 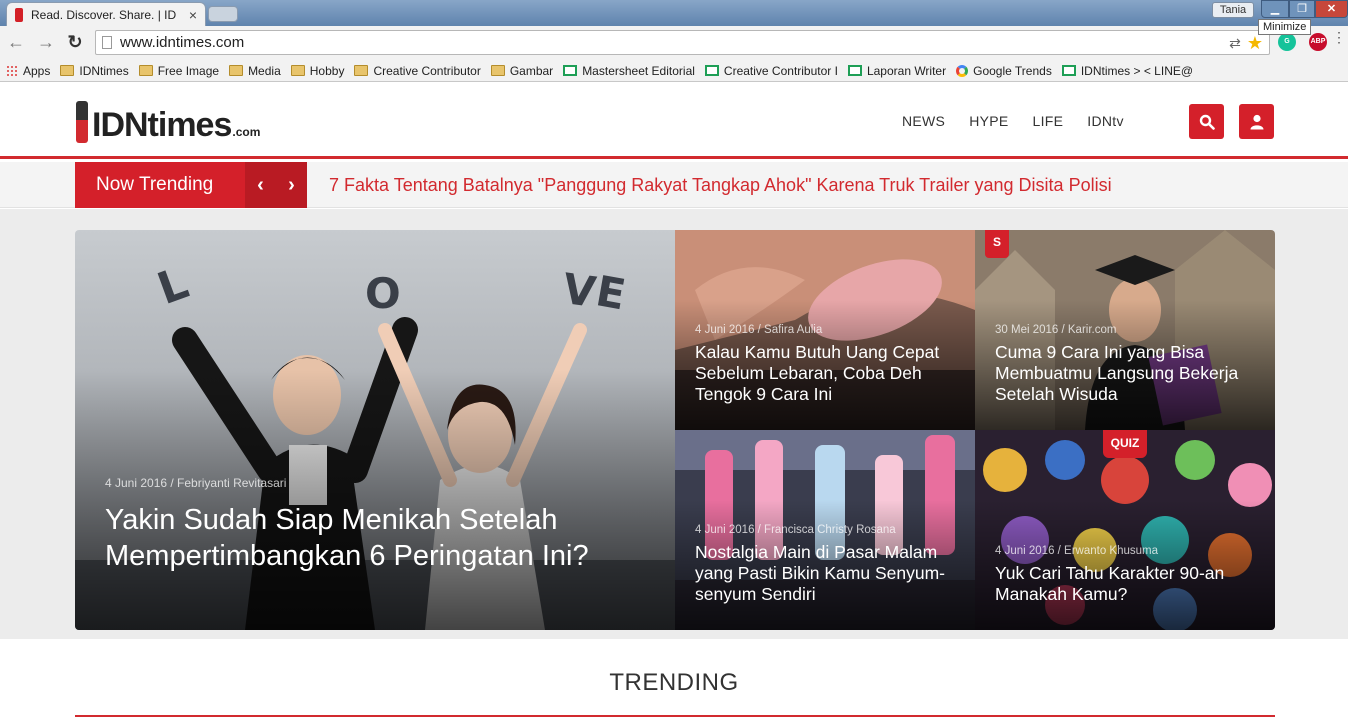 I want to click on bookmark-hobby: Hobby, so click(x=317, y=71).